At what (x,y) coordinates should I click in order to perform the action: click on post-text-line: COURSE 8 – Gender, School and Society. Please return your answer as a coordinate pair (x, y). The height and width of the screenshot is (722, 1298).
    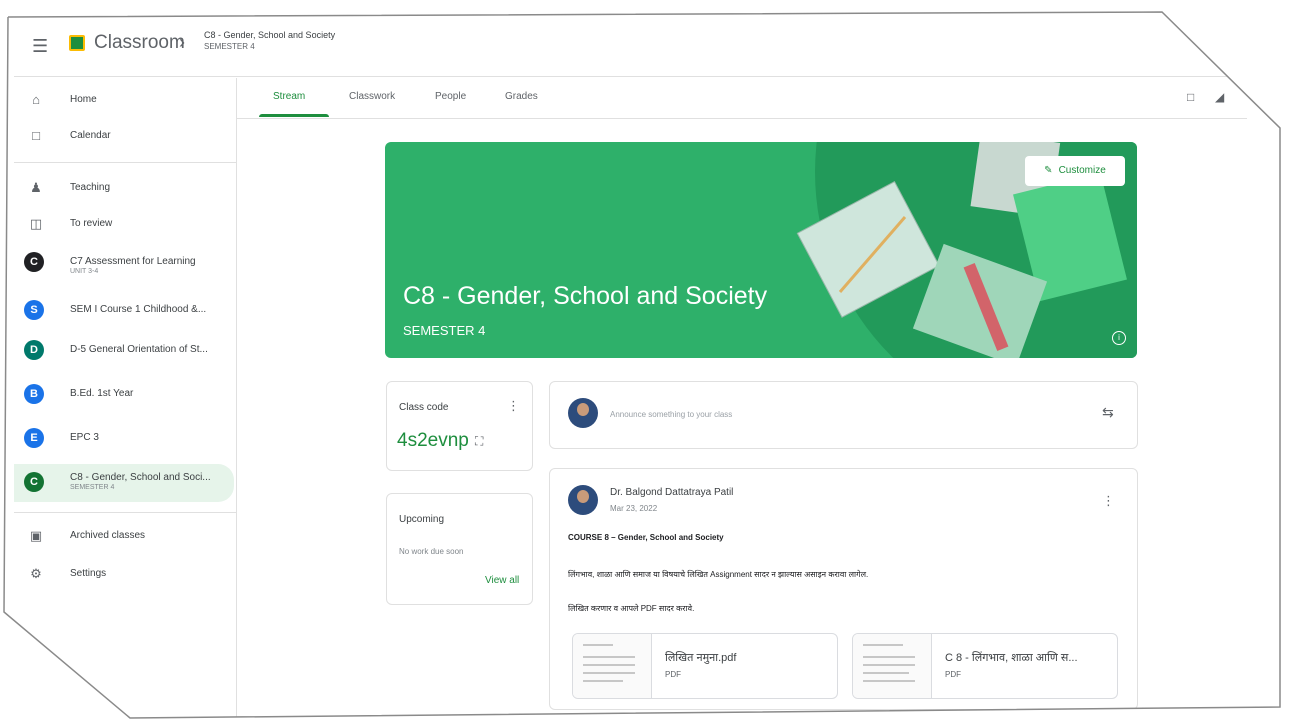
    Looking at the image, I should click on (646, 537).